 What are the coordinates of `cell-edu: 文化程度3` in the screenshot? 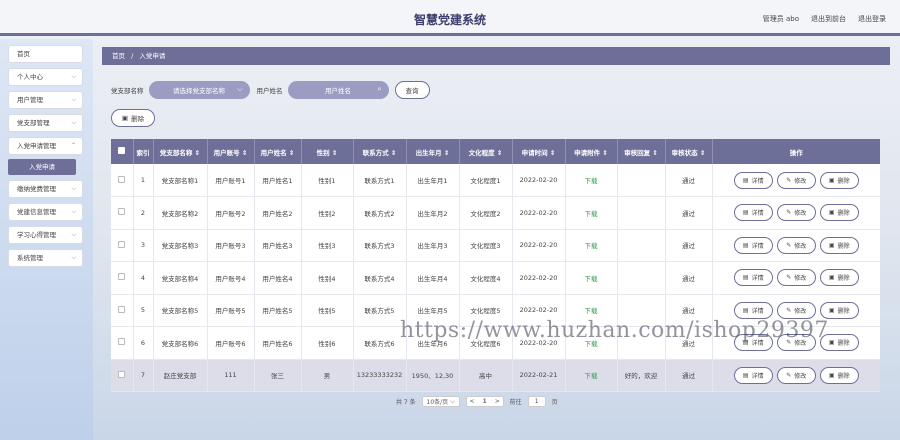 It's located at (486, 245).